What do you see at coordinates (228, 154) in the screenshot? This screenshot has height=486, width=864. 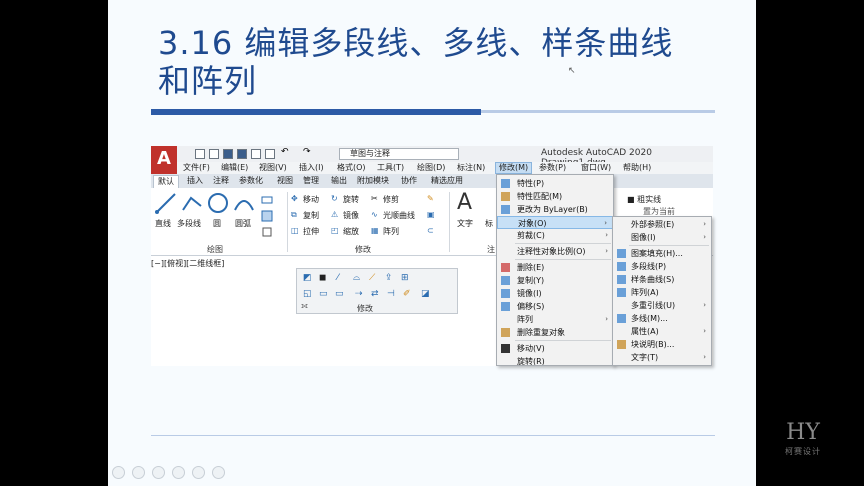 I see `save-icon` at bounding box center [228, 154].